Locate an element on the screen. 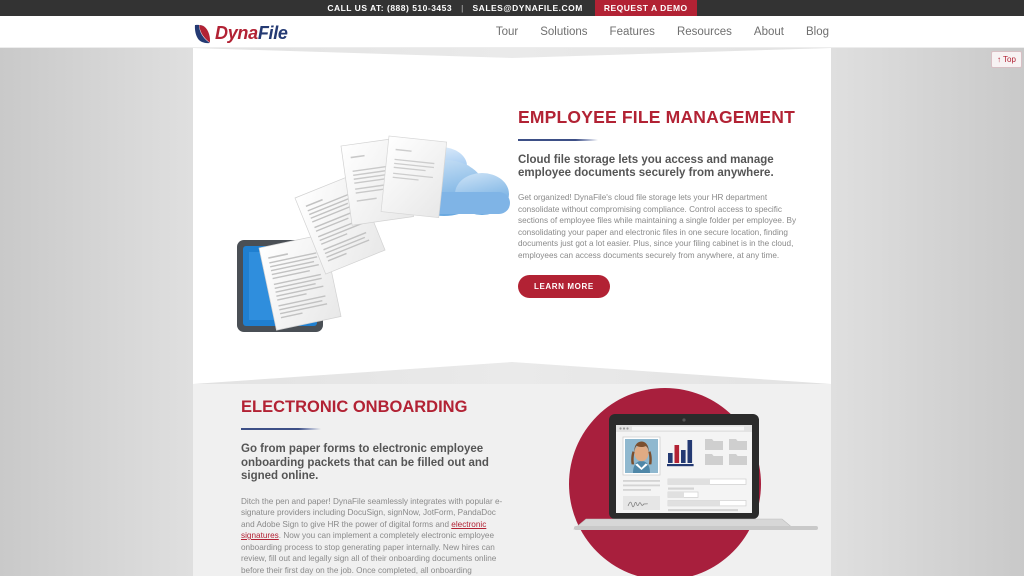 The image size is (1024, 576). logo-text: DynaFile is located at coordinates (251, 33).